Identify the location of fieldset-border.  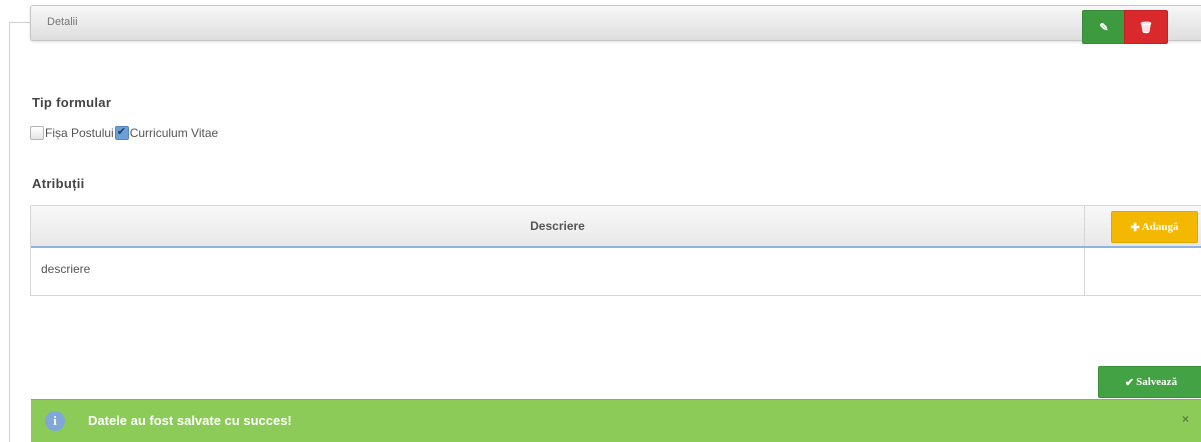
(9, 232).